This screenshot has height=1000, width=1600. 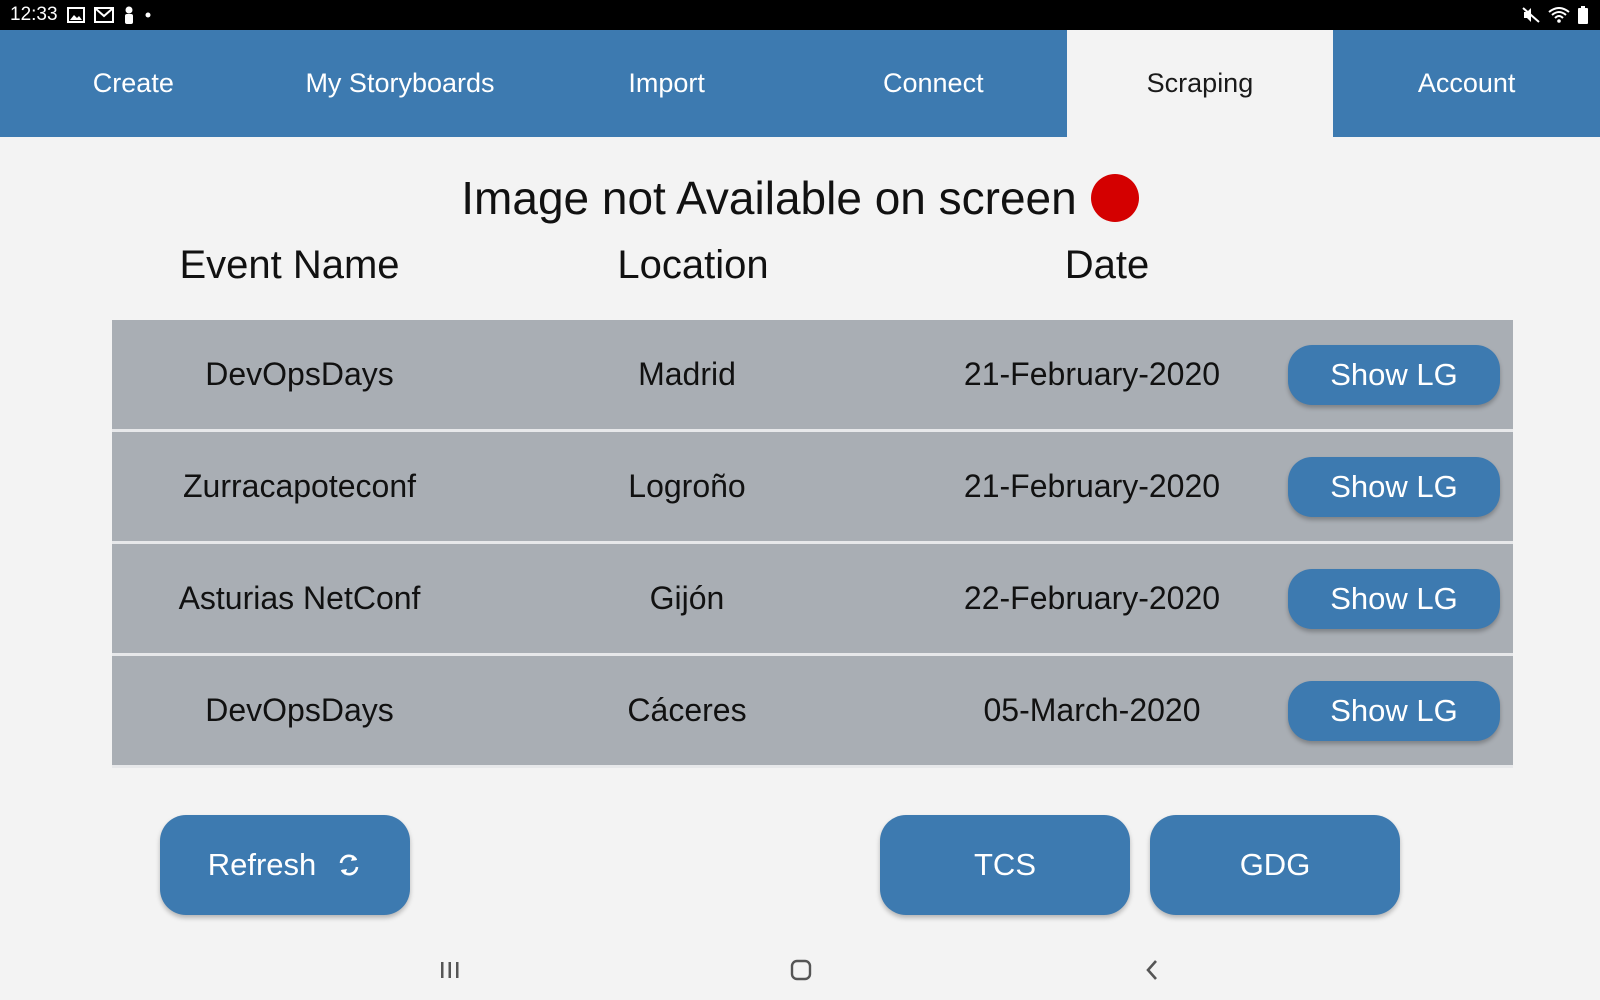 I want to click on column-header-event-name: Event Name, so click(x=289, y=265).